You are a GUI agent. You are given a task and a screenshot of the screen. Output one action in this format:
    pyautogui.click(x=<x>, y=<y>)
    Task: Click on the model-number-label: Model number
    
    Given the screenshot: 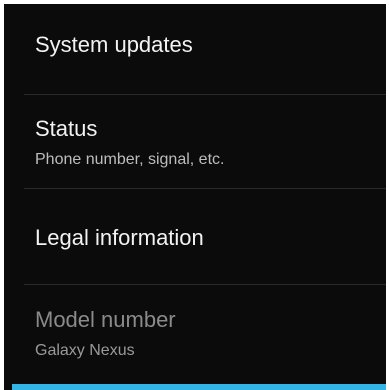 What is the action you would take?
    pyautogui.click(x=105, y=319)
    